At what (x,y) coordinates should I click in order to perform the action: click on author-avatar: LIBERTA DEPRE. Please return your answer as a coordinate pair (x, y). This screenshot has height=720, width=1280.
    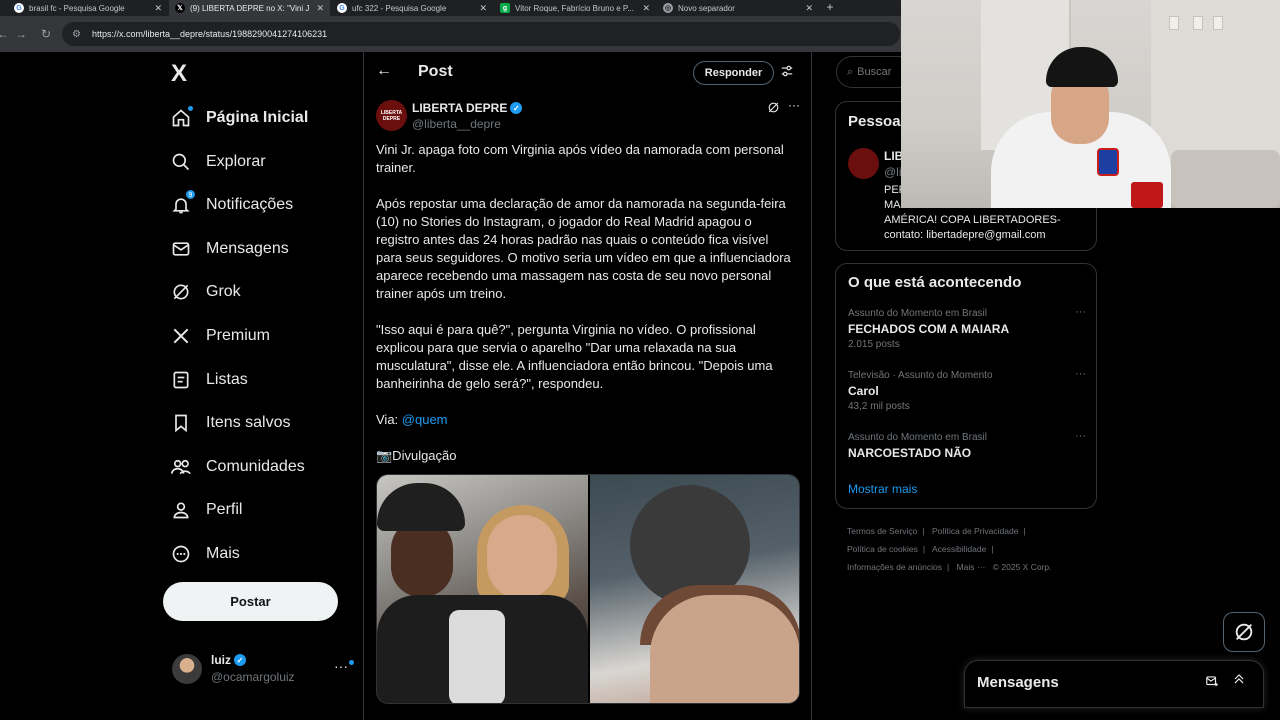
    Looking at the image, I should click on (391, 115).